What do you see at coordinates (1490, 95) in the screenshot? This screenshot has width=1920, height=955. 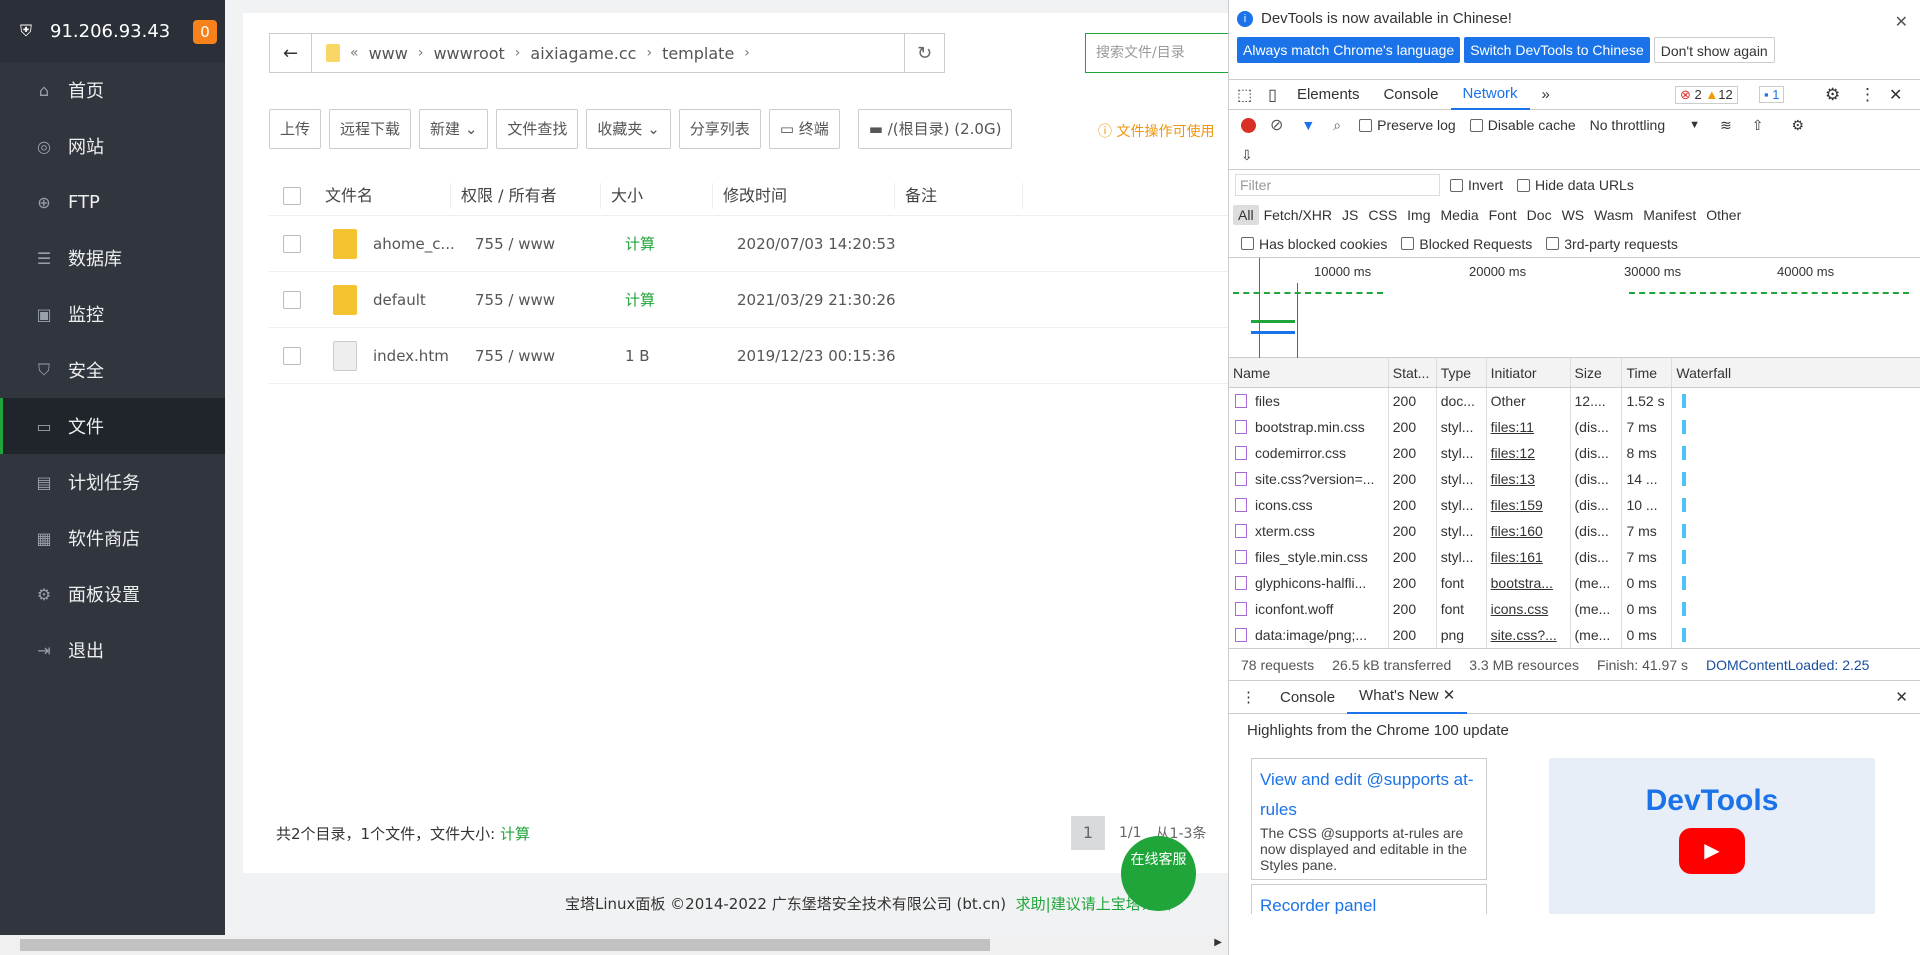 I see `tab-network: Network` at bounding box center [1490, 95].